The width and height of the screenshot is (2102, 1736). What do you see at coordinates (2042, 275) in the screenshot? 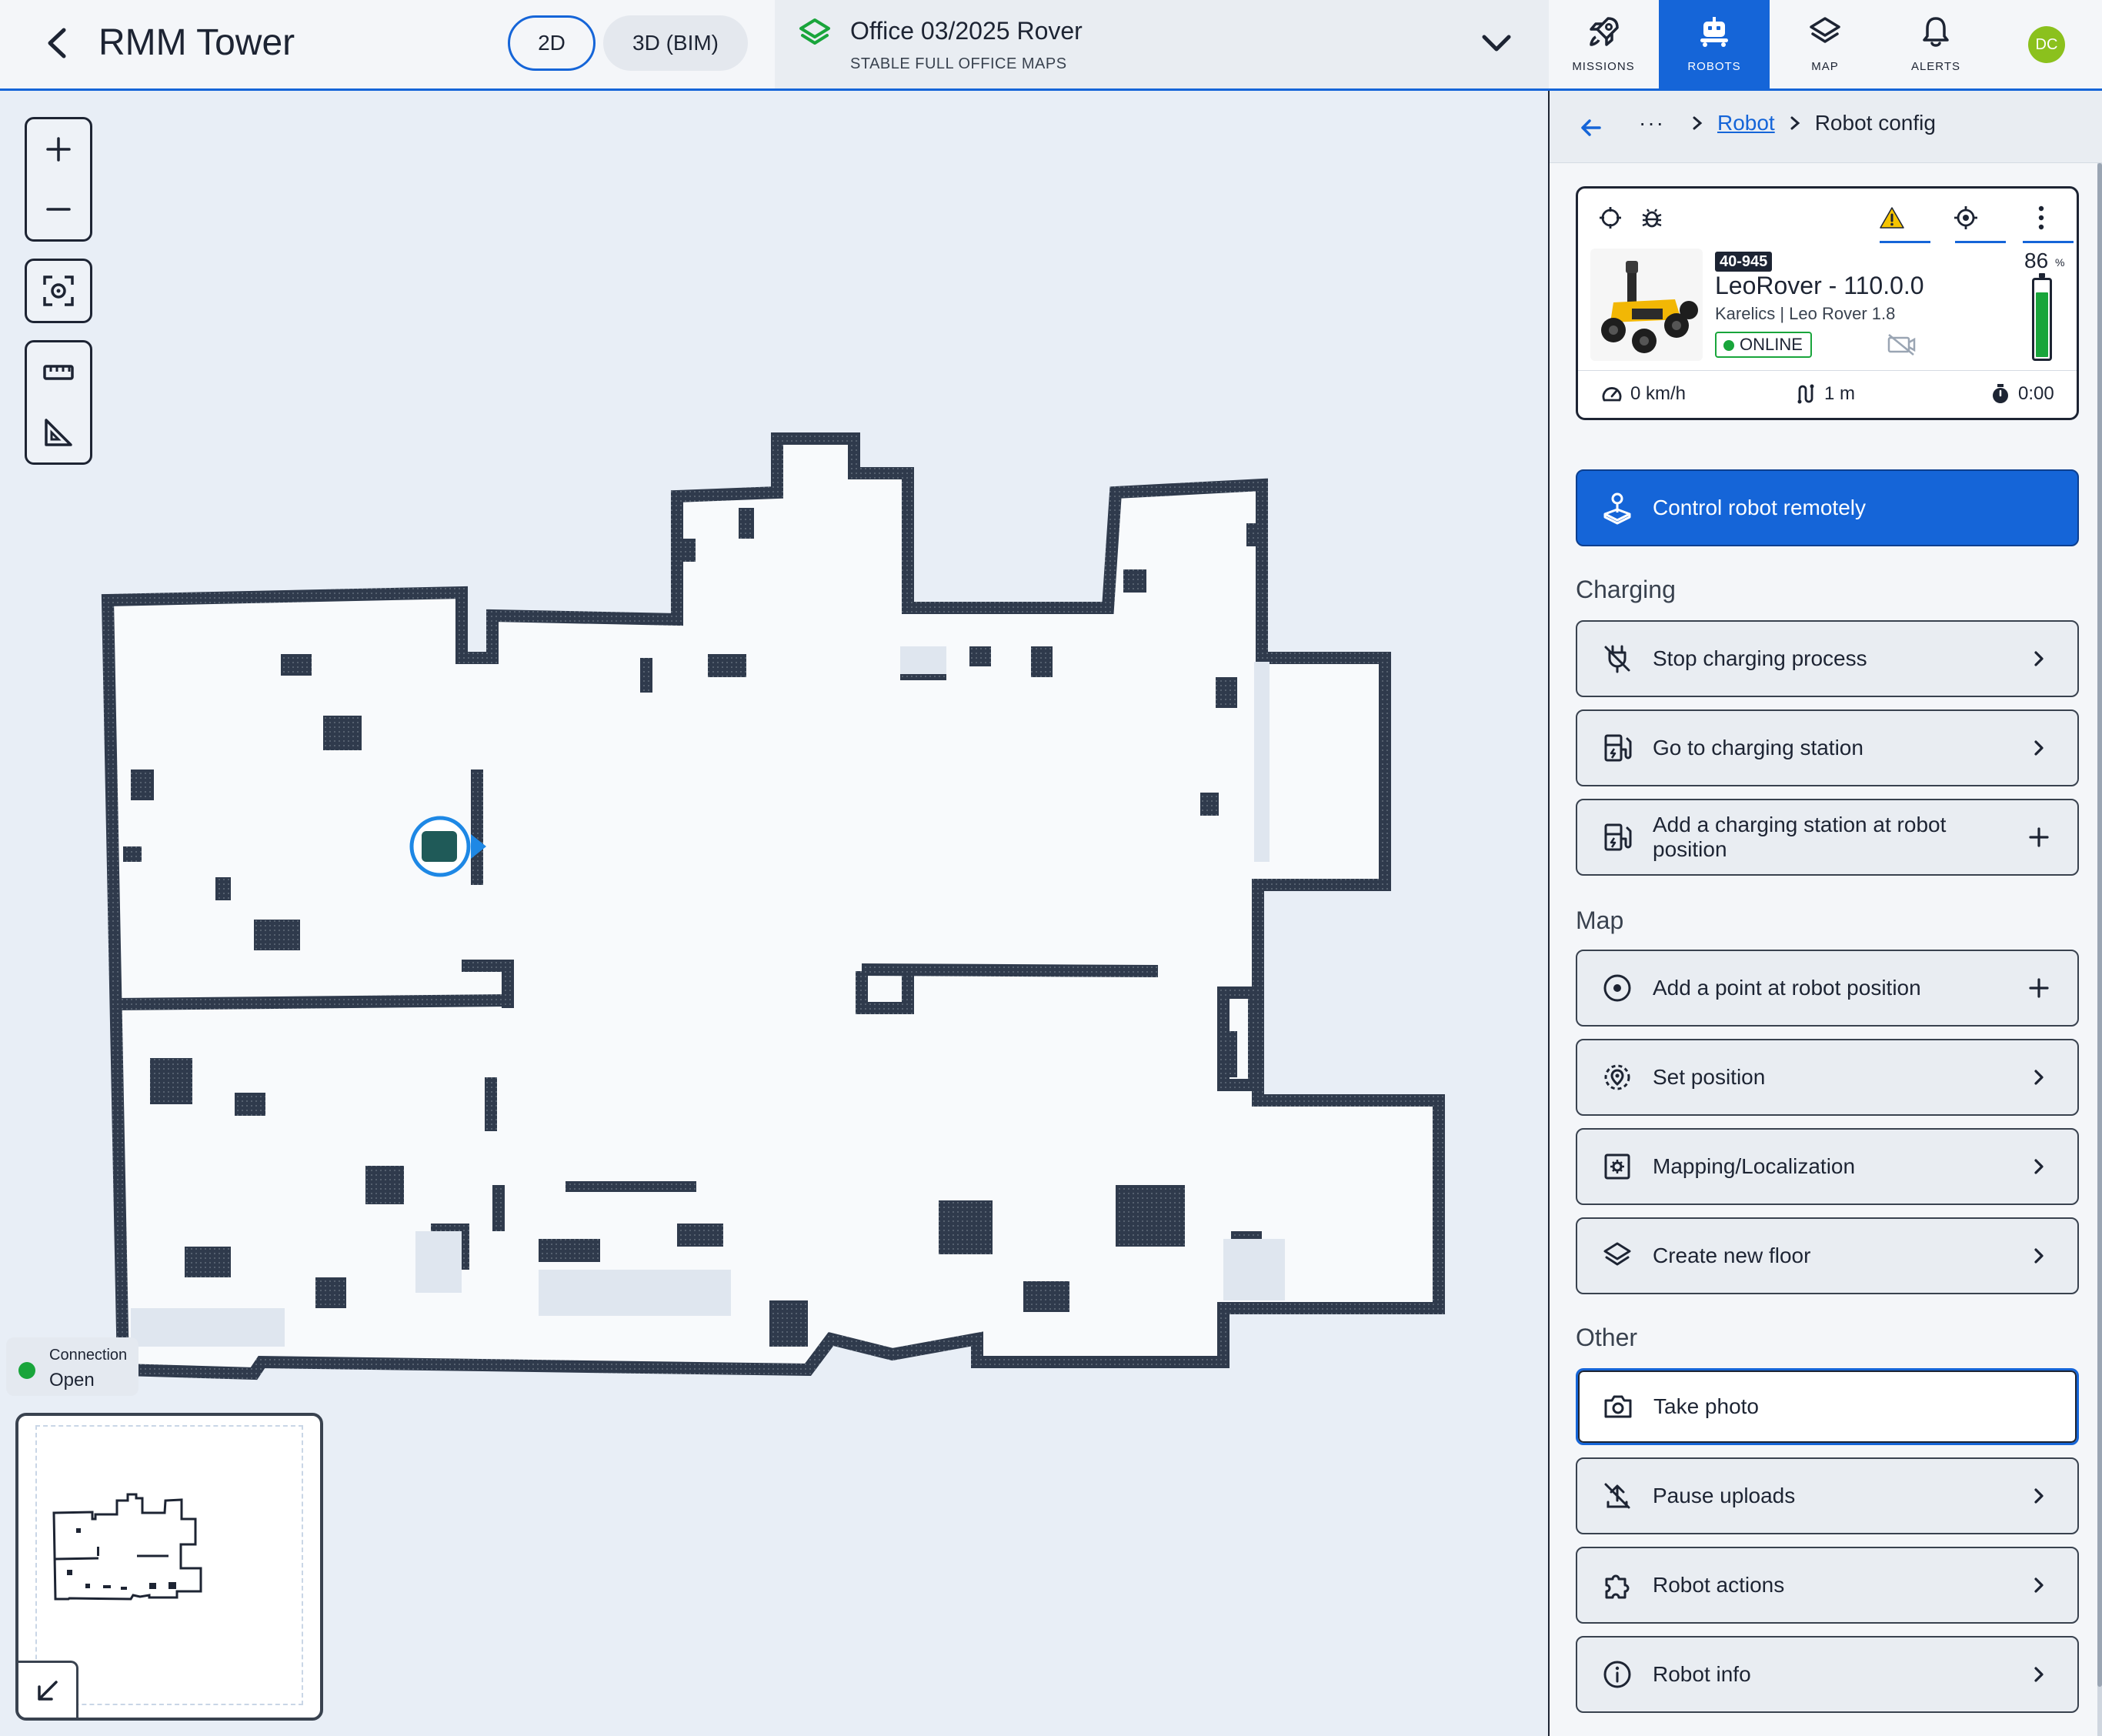
I see `battery-cap` at bounding box center [2042, 275].